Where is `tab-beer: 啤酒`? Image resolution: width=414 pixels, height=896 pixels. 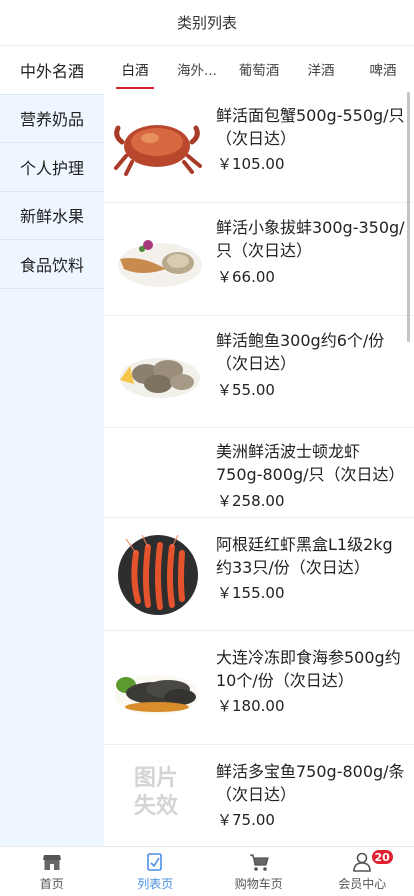 tab-beer: 啤酒 is located at coordinates (383, 69).